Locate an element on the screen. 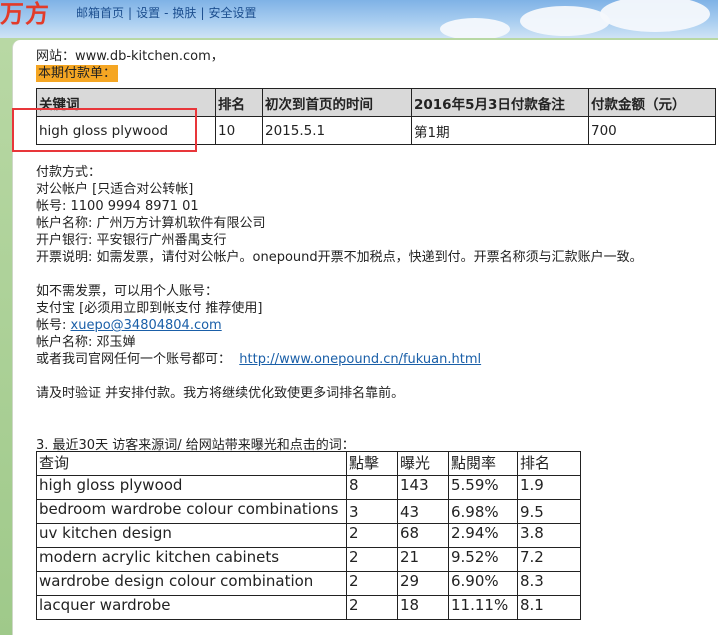 Image resolution: width=718 pixels, height=635 pixels. cell-impressions: 18 is located at coordinates (423, 607).